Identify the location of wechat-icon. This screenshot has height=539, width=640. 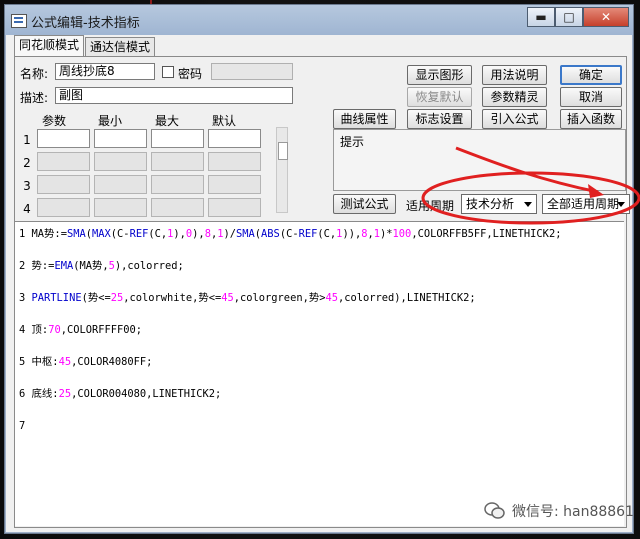
(494, 510).